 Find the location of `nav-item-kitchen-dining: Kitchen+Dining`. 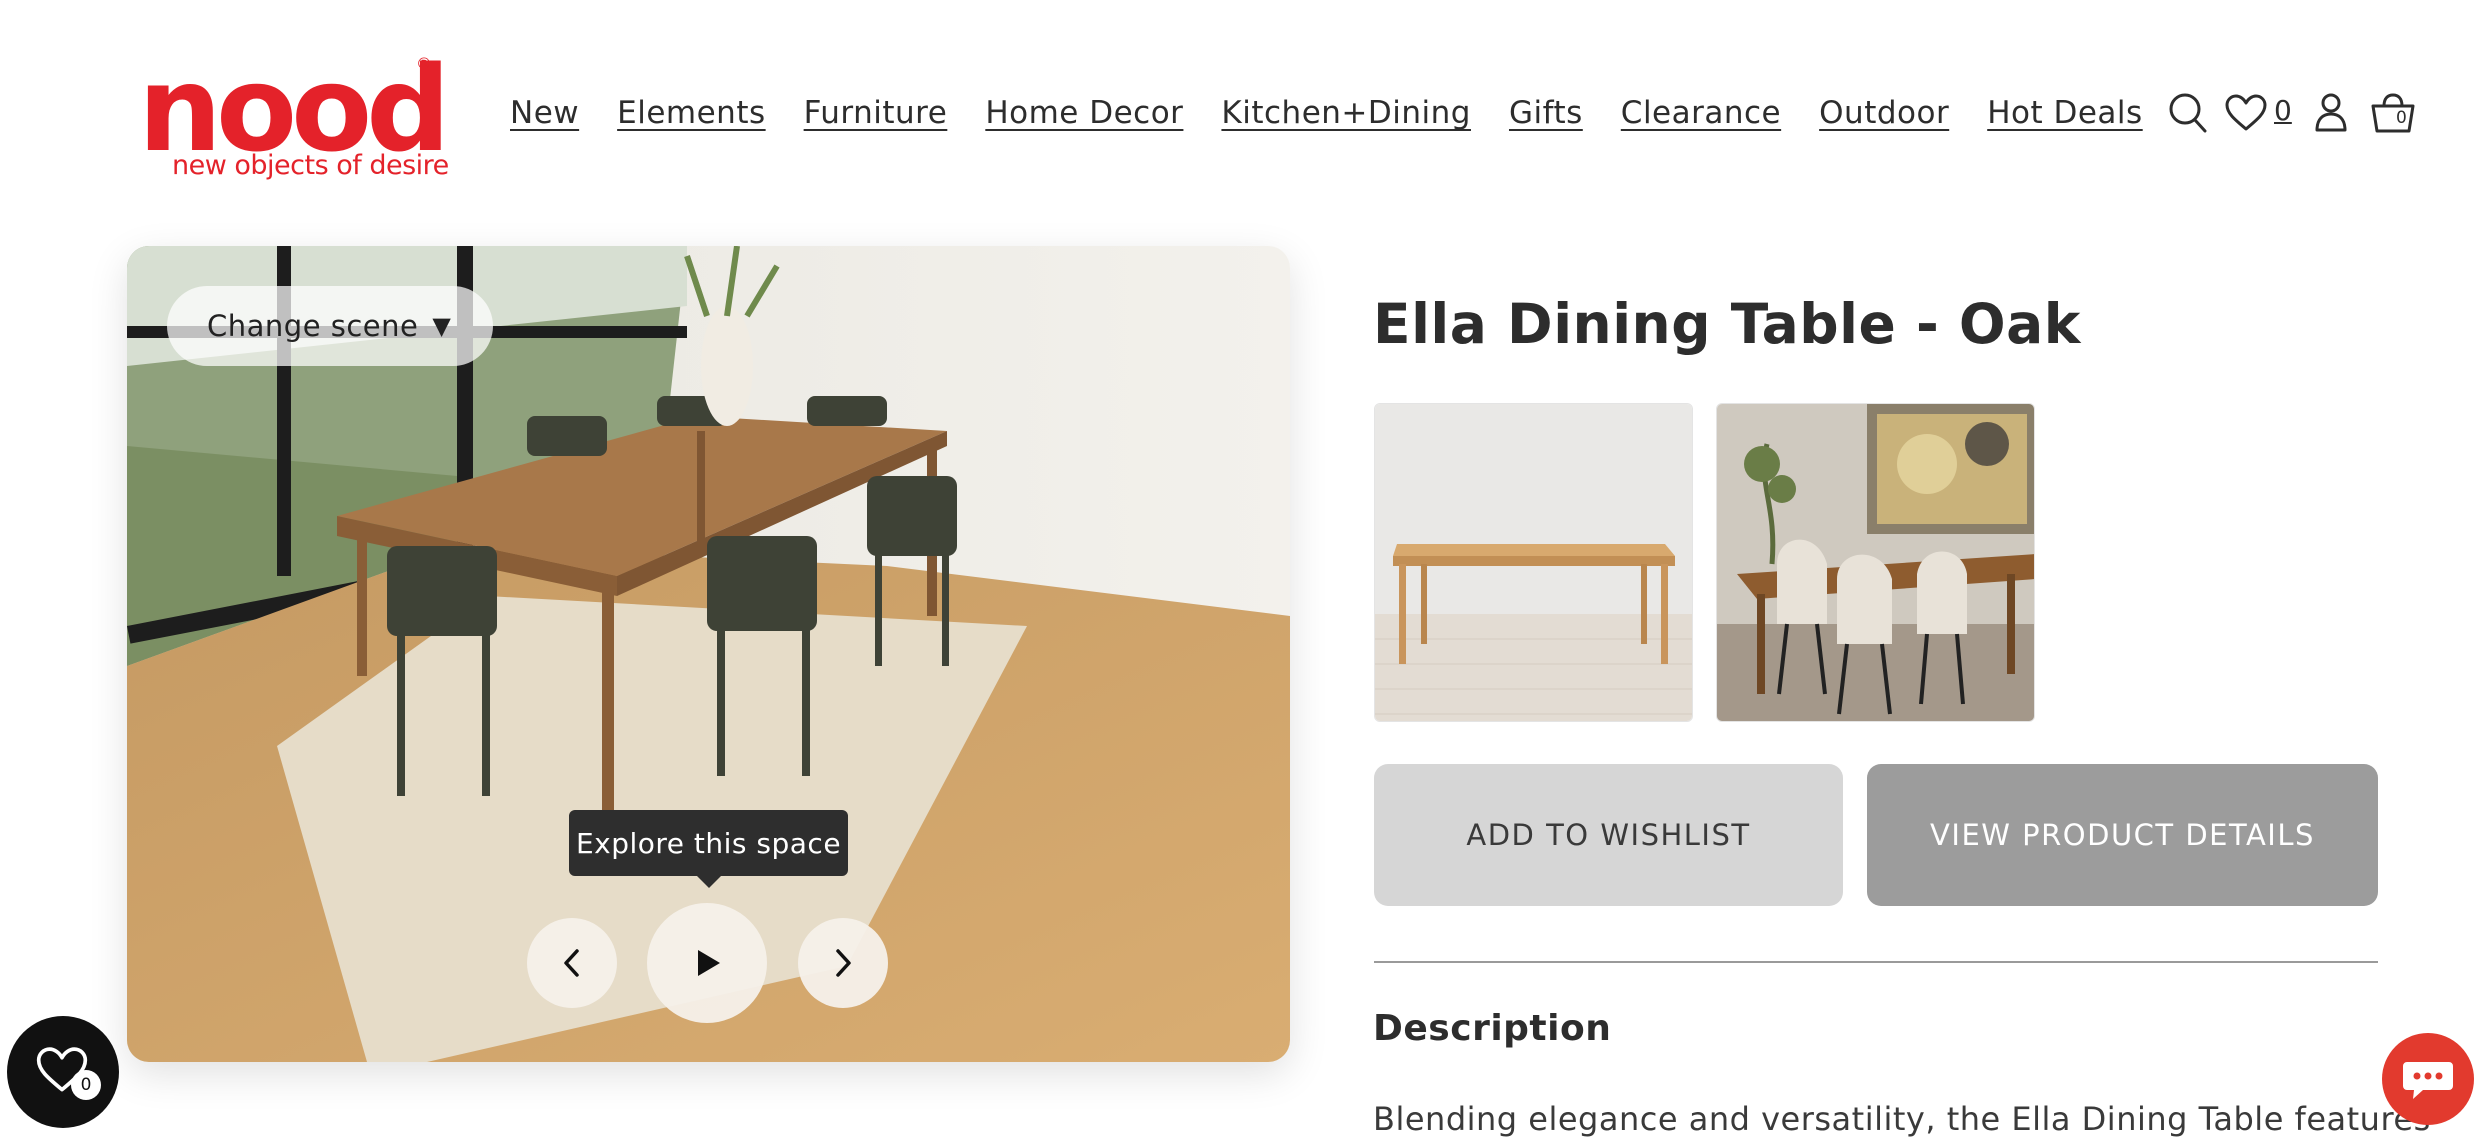

nav-item-kitchen-dining: Kitchen+Dining is located at coordinates (1346, 113).